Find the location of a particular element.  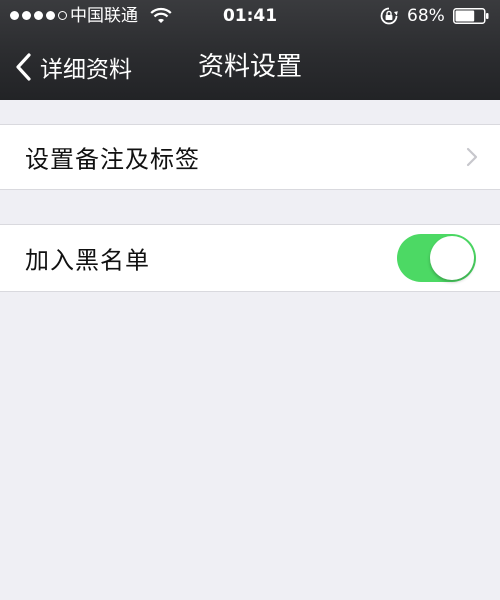

navigation-bar: 详细资料 资料设置 is located at coordinates (250, 67).